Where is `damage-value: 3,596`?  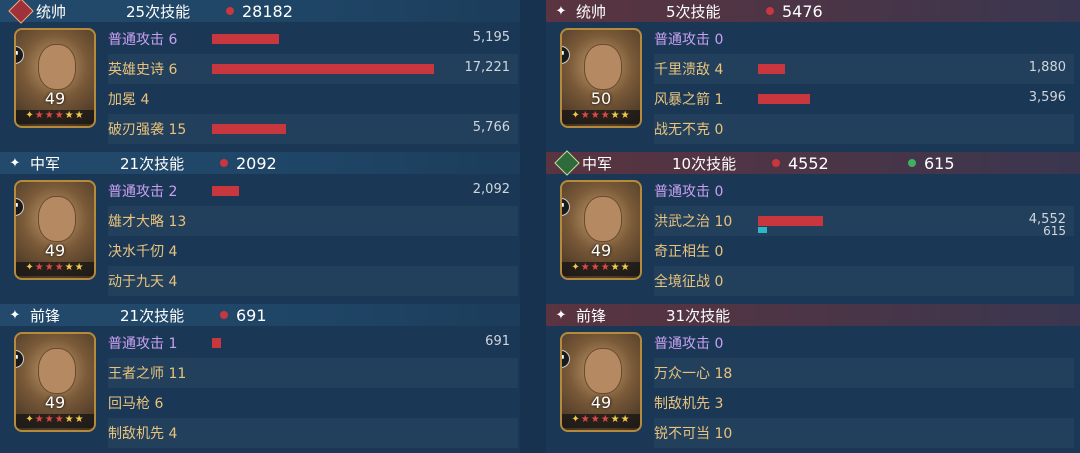 damage-value: 3,596 is located at coordinates (1047, 97).